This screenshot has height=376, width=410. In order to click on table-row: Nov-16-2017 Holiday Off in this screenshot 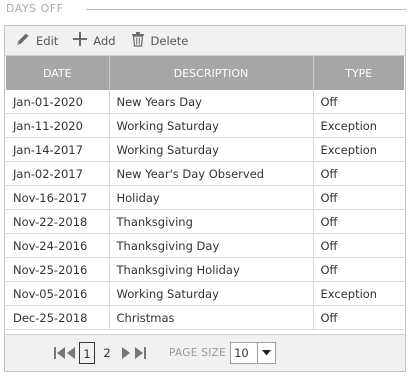, I will do `click(205, 197)`.